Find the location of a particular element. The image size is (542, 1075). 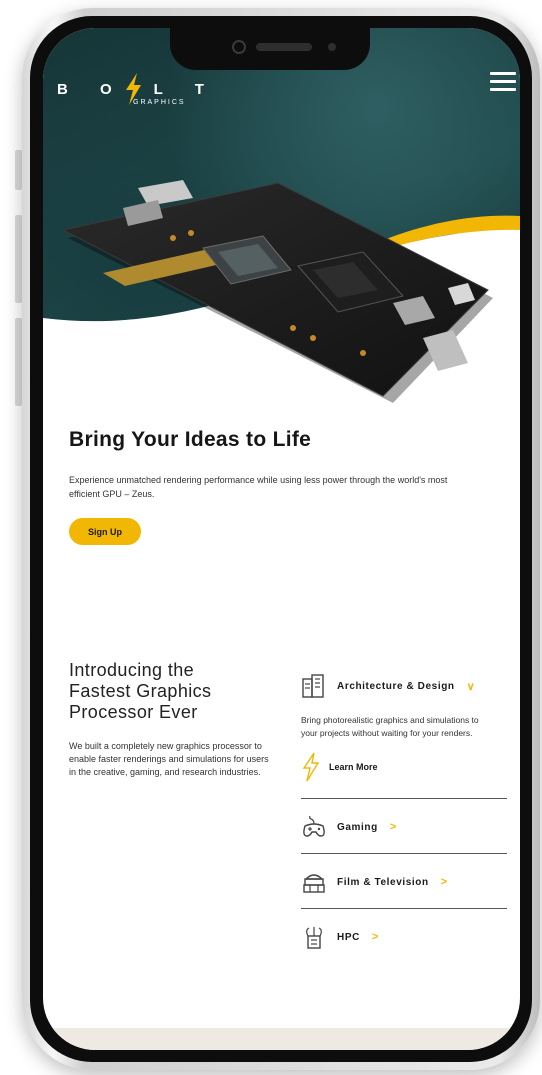

accordion-item-label: Architecture & Design is located at coordinates (396, 686).